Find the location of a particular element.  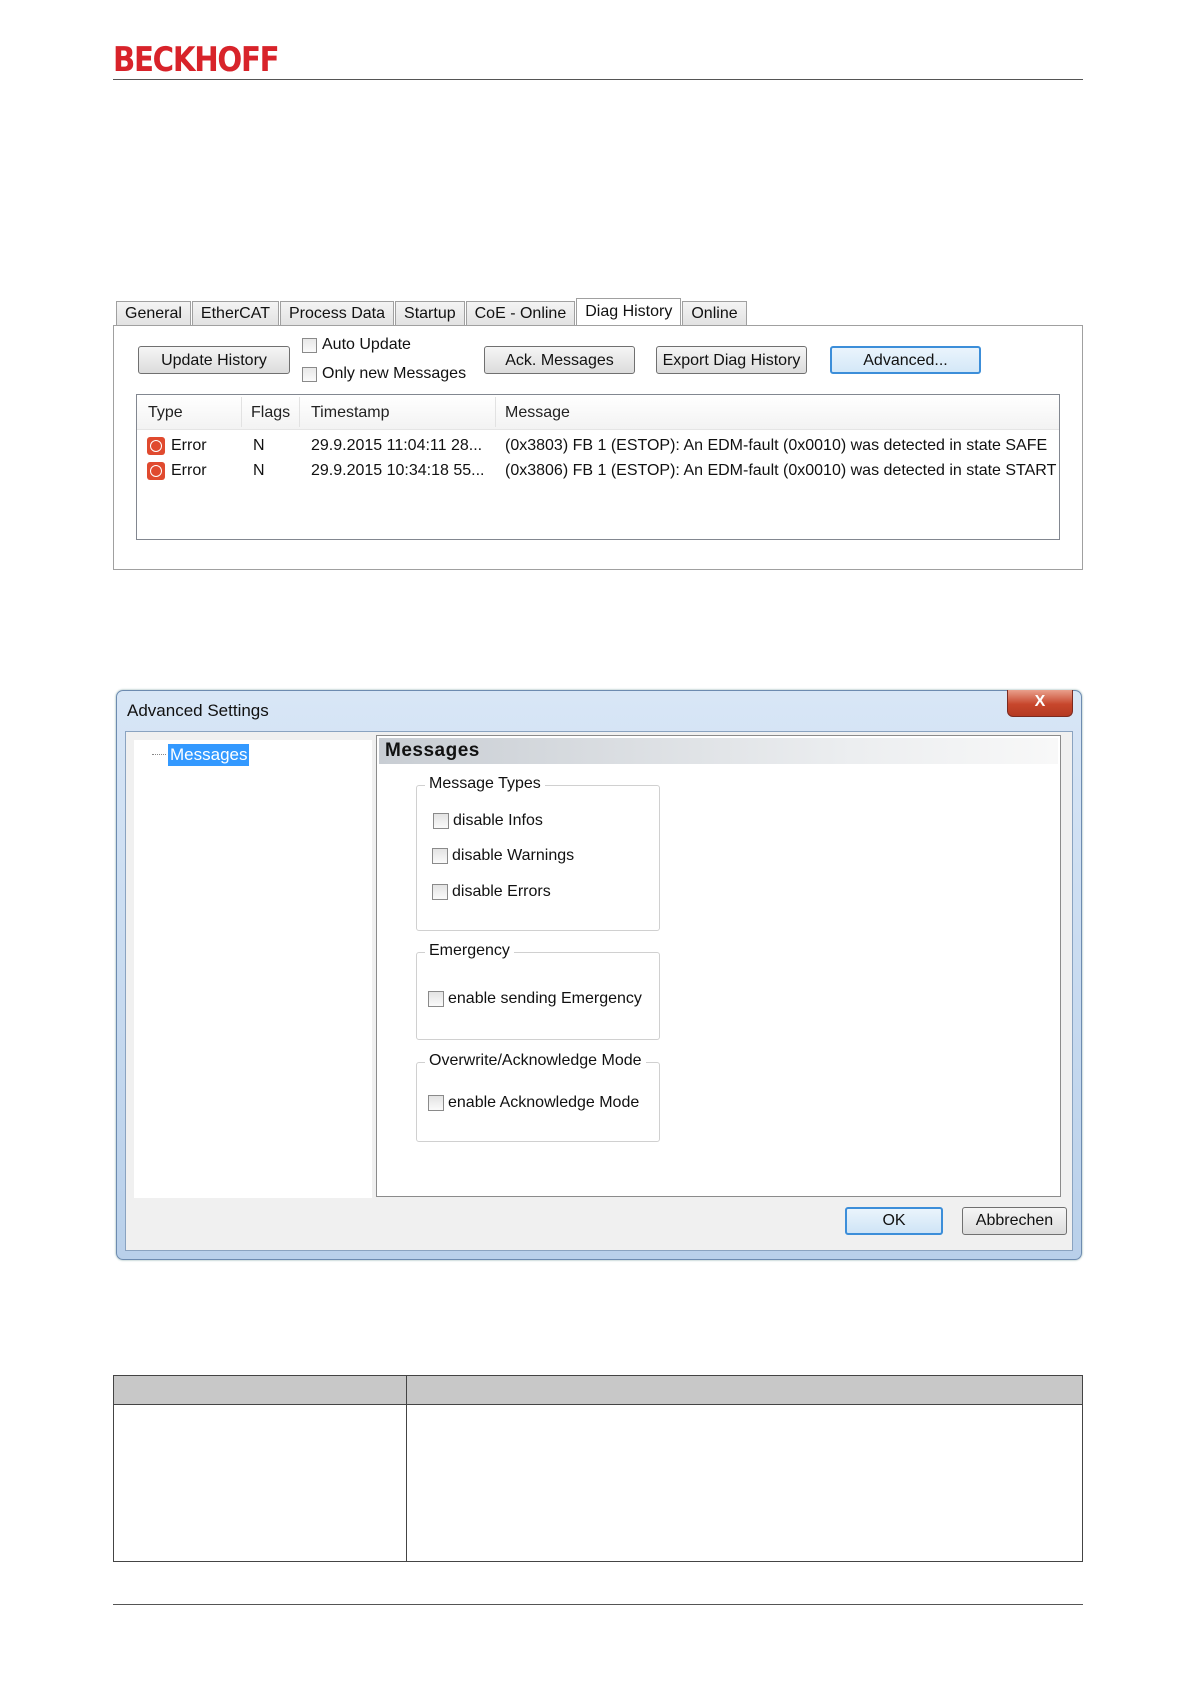

tab-diag-history: Diag History is located at coordinates (629, 312).